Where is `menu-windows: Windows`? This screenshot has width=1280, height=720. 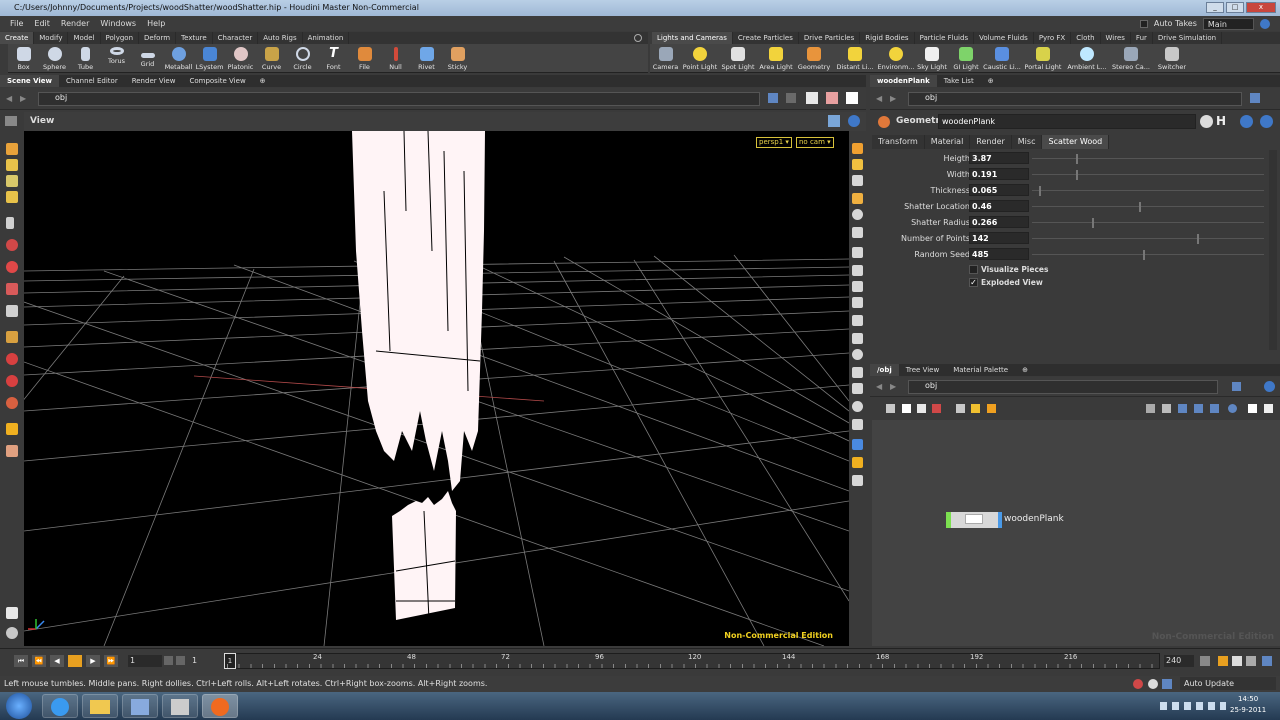
menu-windows: Windows is located at coordinates (118, 23).